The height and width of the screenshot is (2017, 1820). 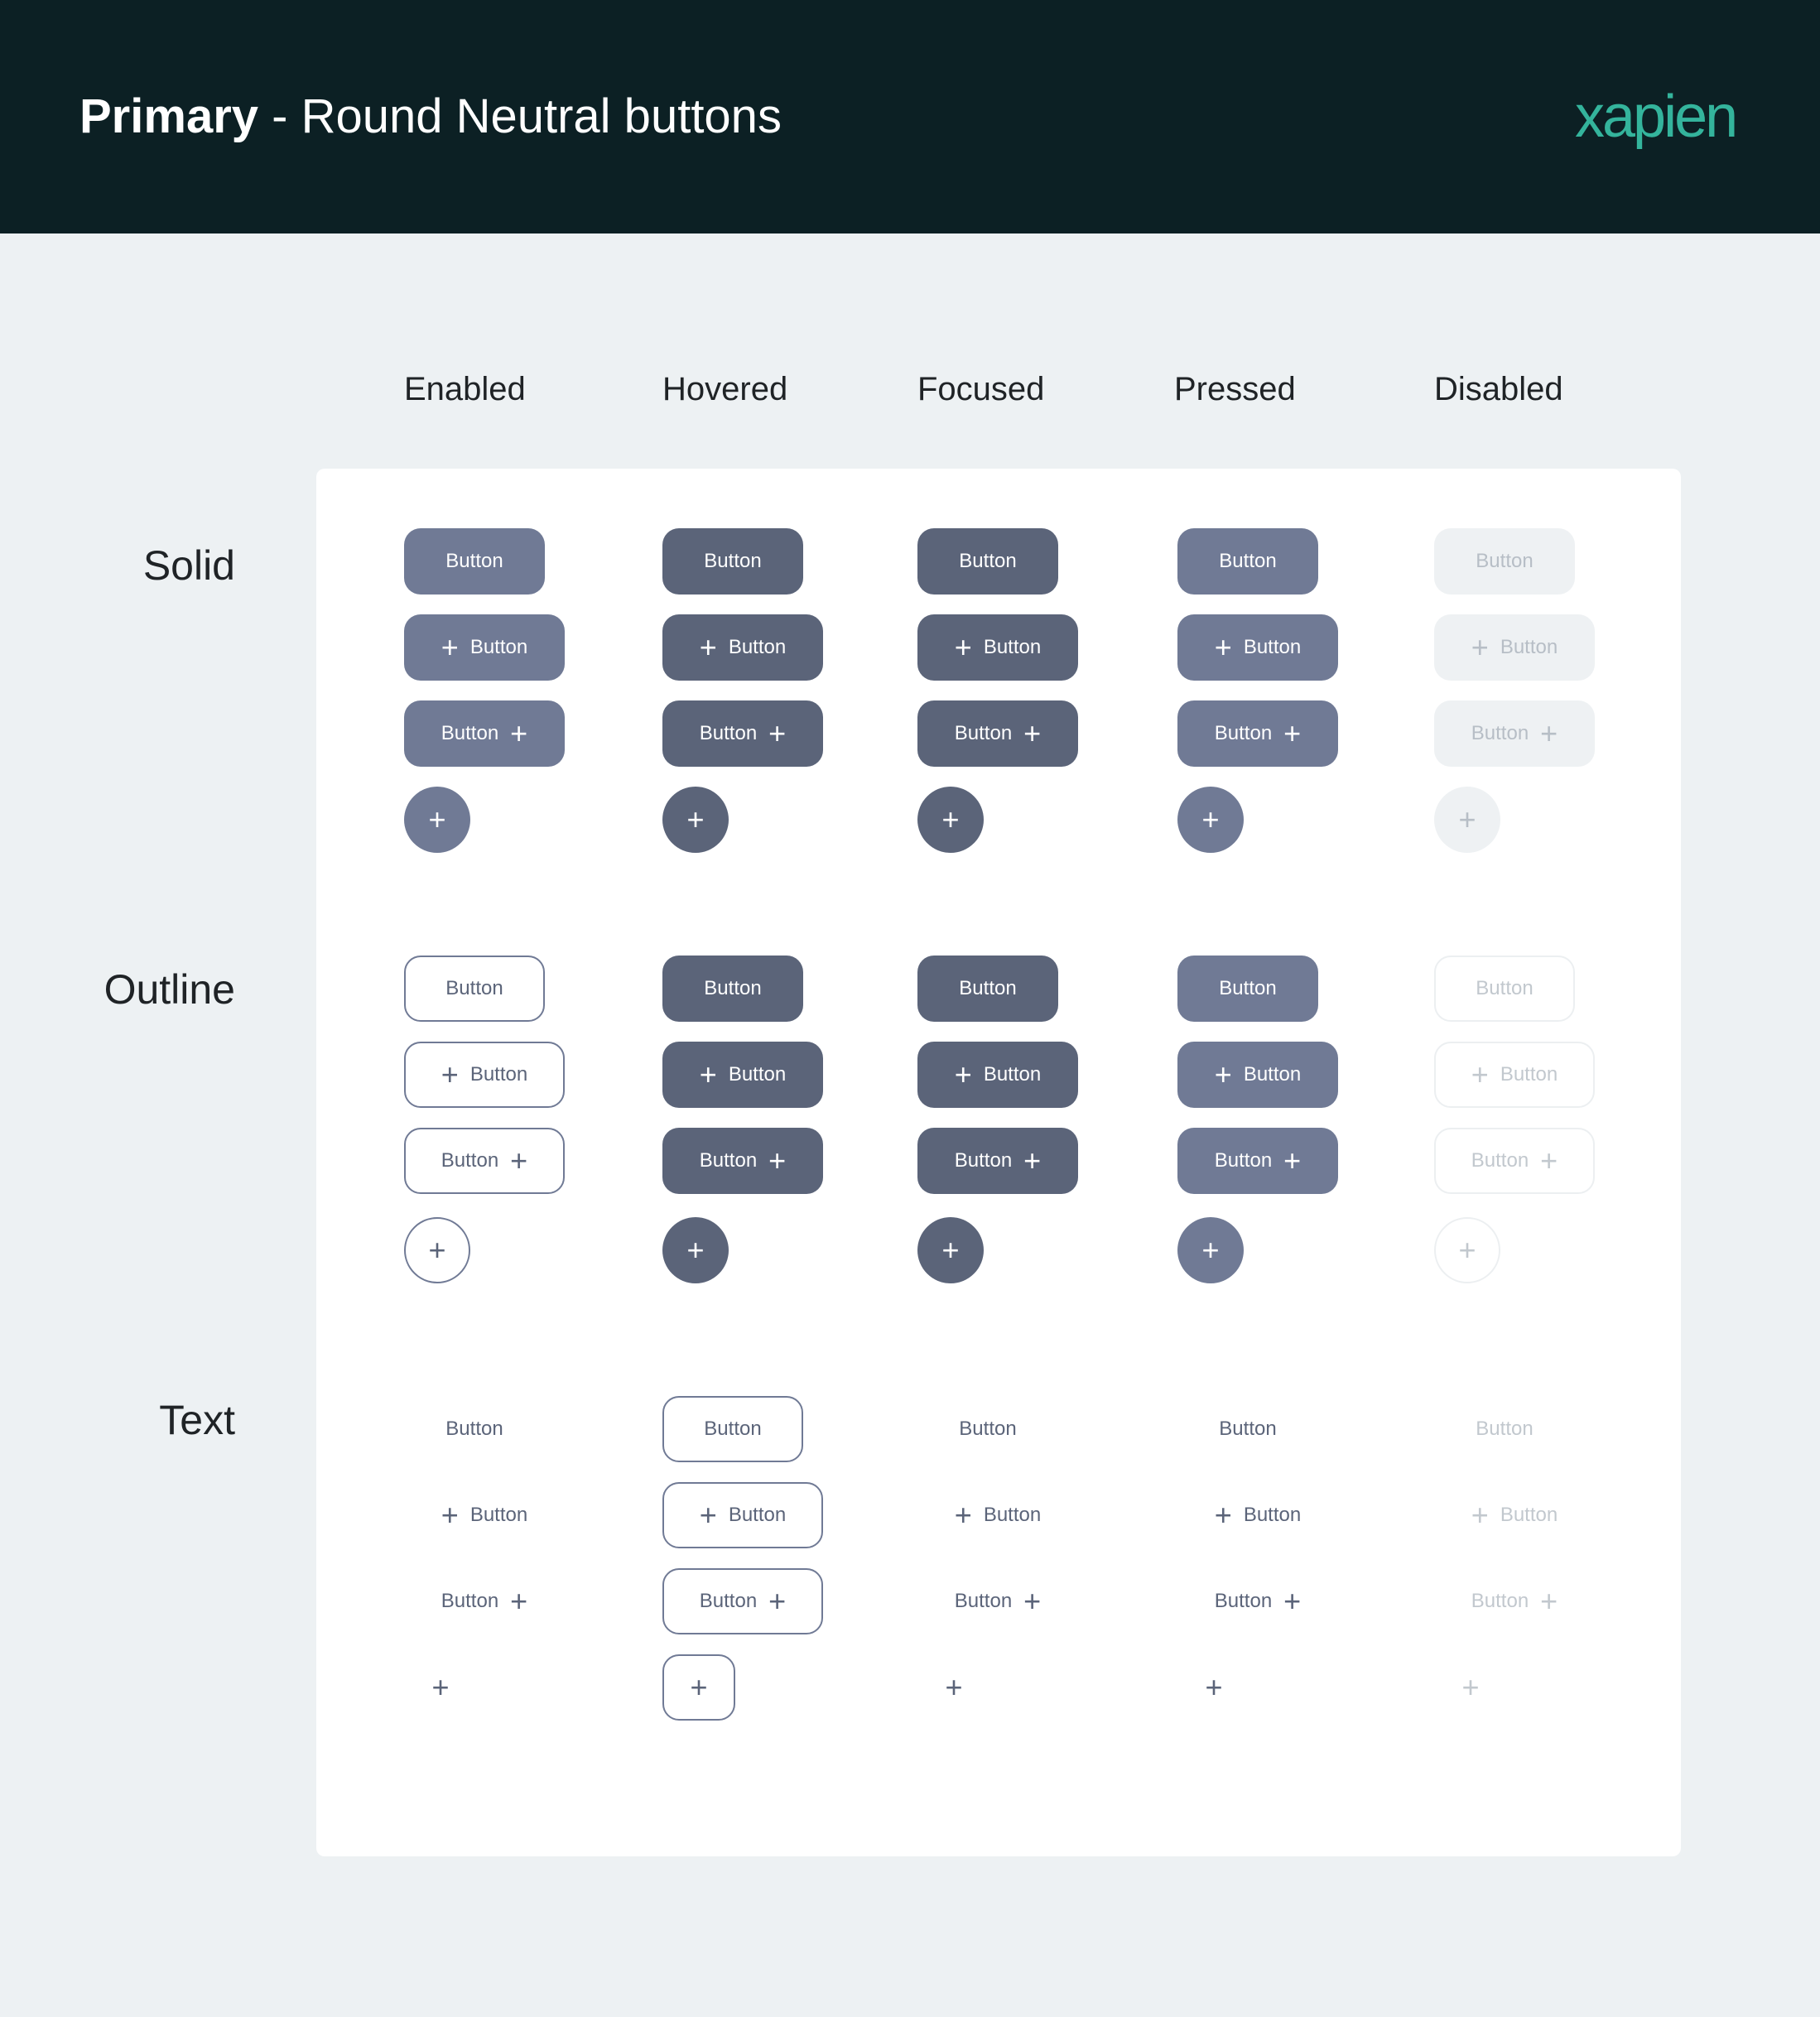 I want to click on page-title-bold: Primary, so click(x=169, y=116).